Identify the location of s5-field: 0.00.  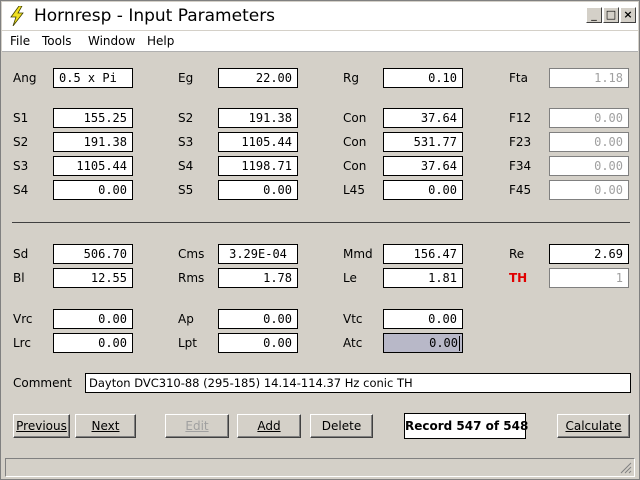
(258, 190).